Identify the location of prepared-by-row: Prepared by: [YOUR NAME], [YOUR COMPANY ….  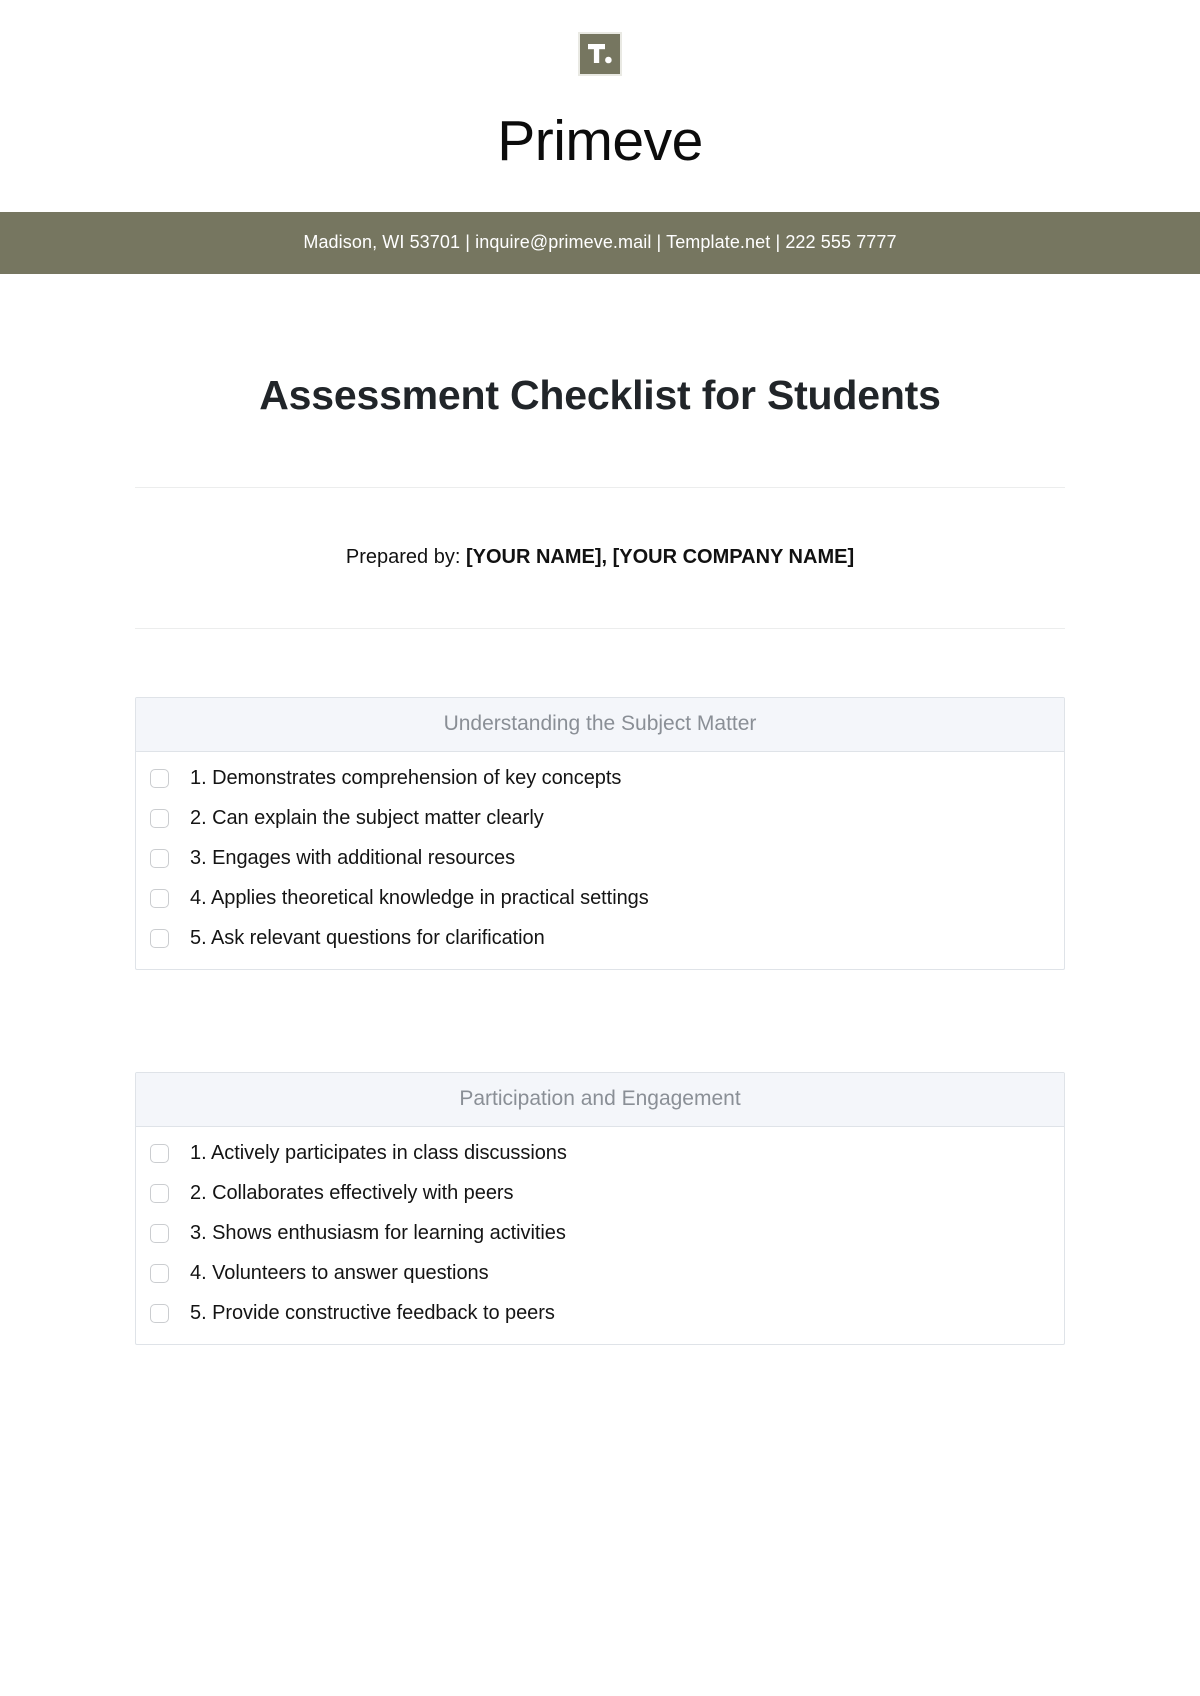
(600, 557).